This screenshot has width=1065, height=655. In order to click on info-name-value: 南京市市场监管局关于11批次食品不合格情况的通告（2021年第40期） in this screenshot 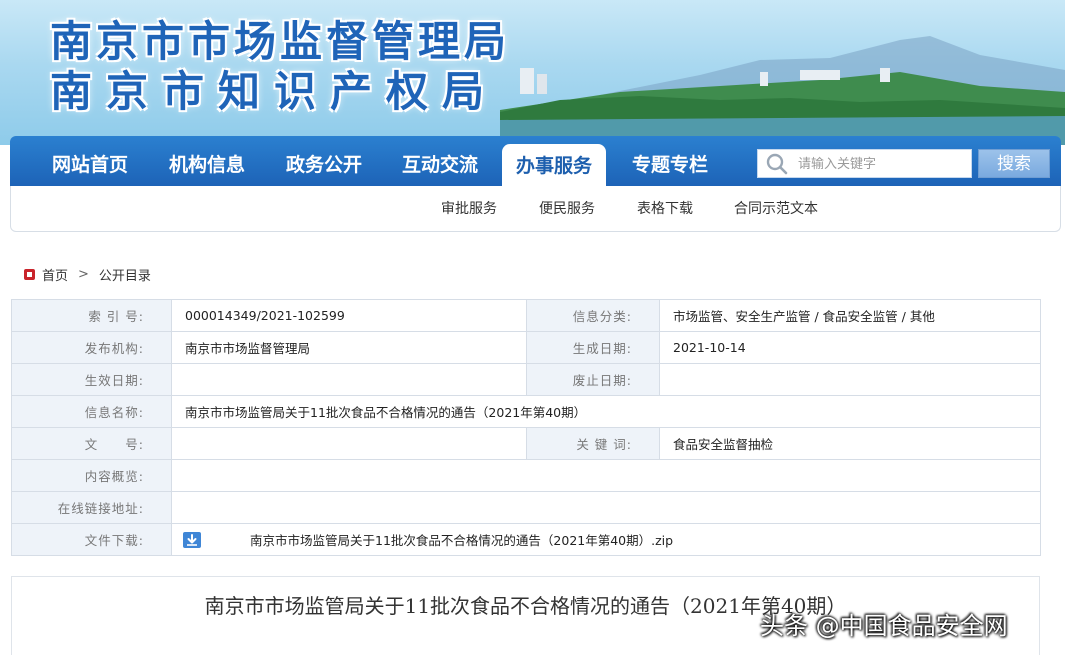, I will do `click(606, 411)`.